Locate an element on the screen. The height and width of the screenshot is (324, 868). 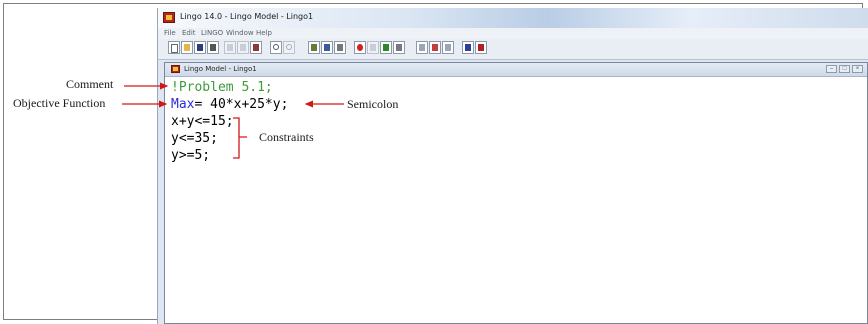
annotation-arrows is located at coordinates (233, 120).